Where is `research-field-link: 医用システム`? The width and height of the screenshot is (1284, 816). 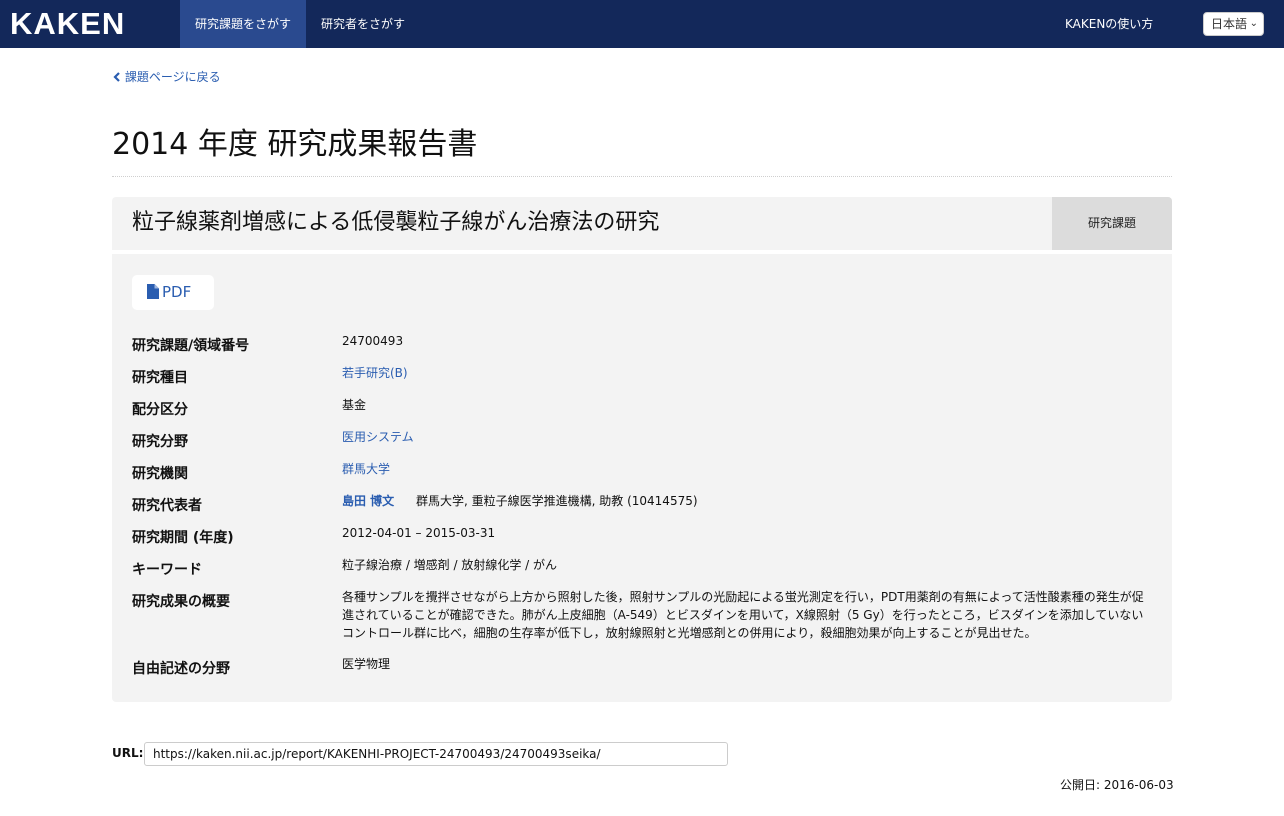
research-field-link: 医用システム is located at coordinates (378, 437).